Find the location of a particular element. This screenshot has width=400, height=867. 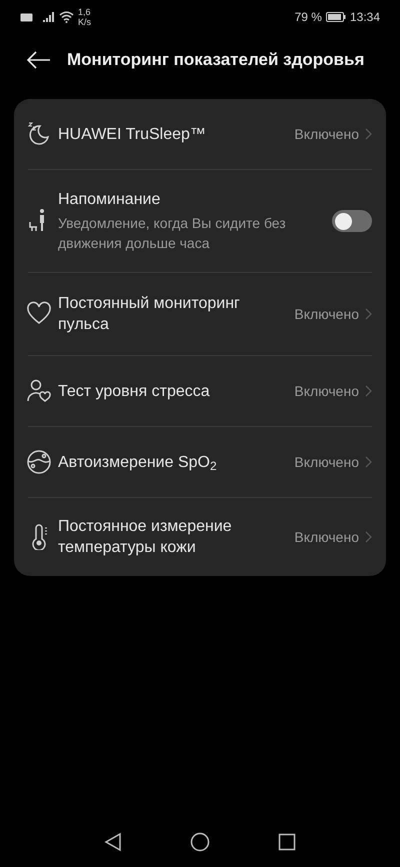

back-icon is located at coordinates (113, 842).